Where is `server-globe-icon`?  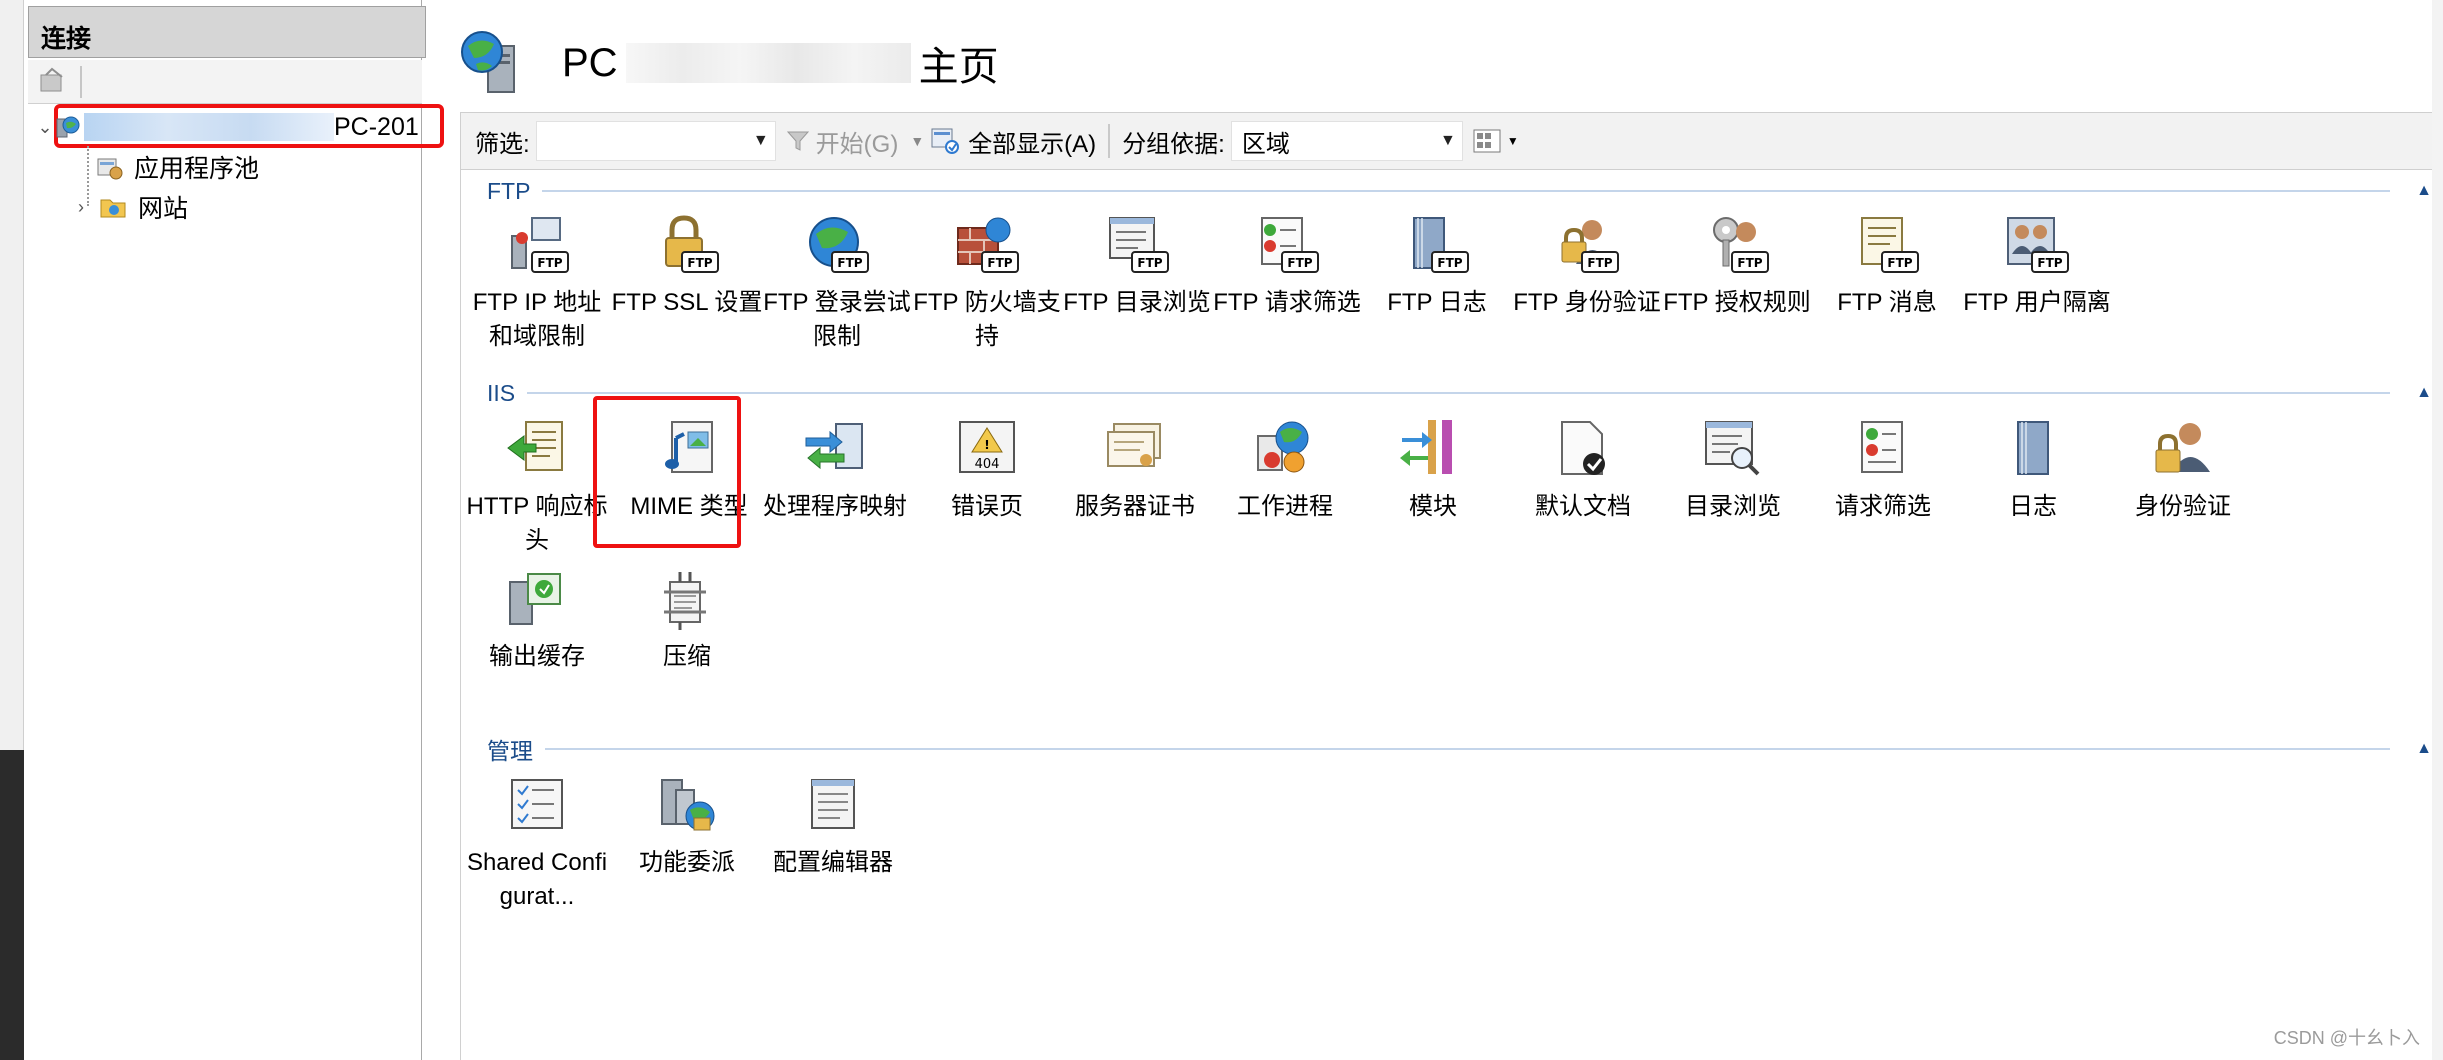
server-globe-icon is located at coordinates (68, 127).